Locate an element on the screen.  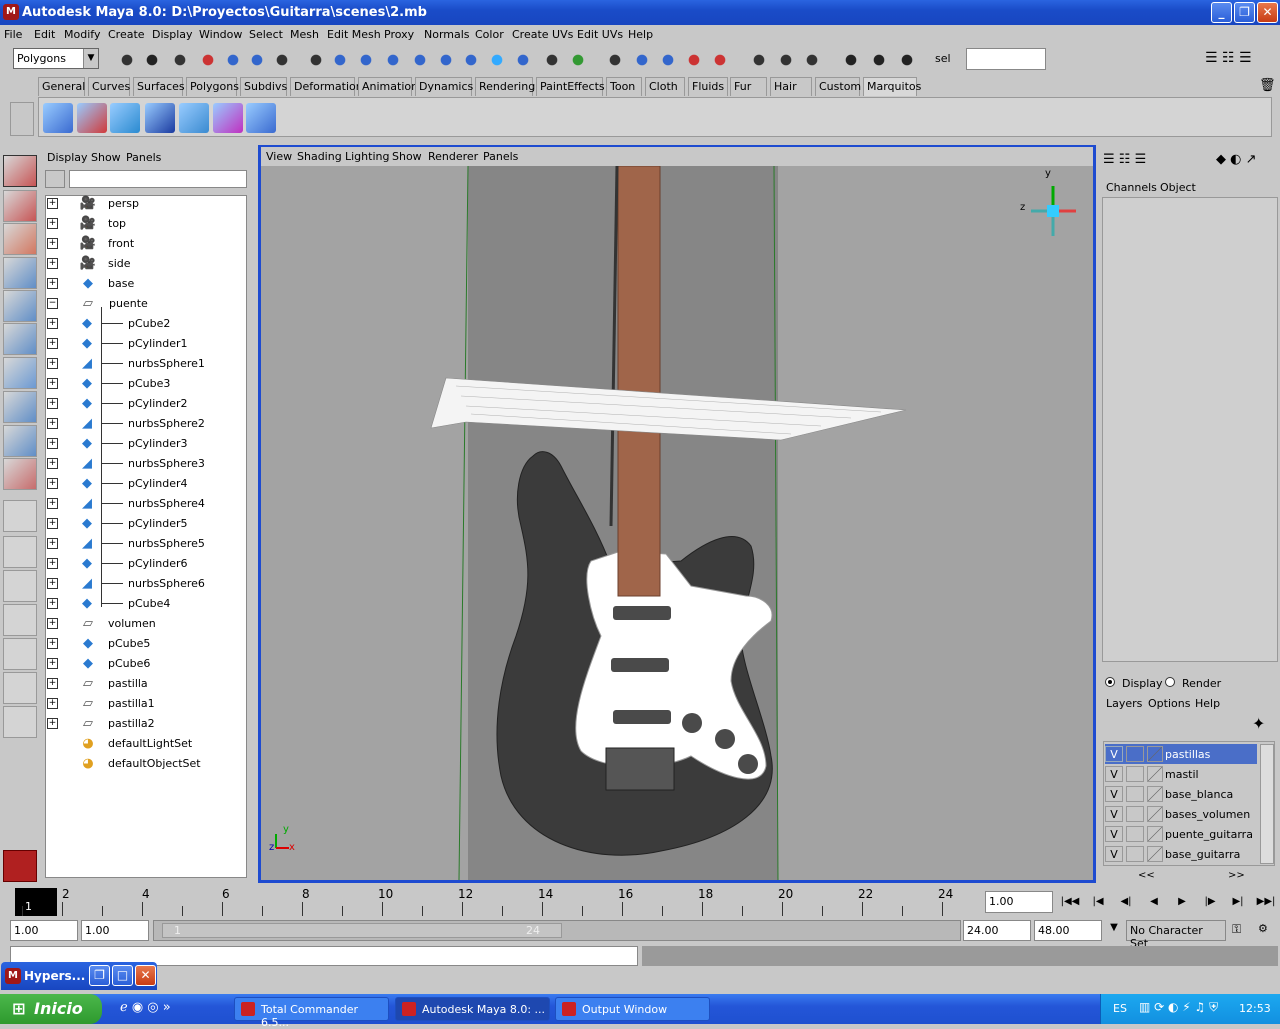
outliner-item: volumen is located at coordinates (132, 623).